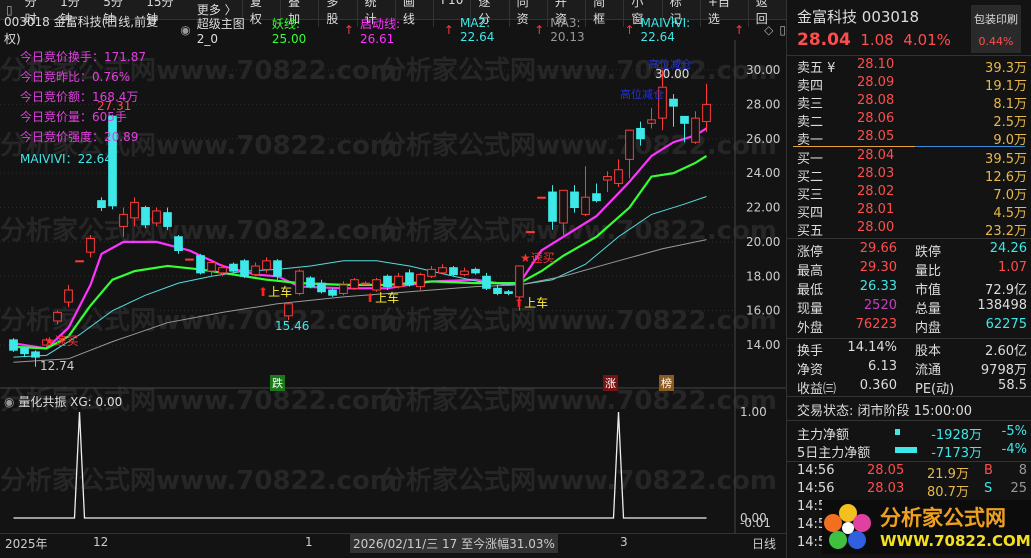  What do you see at coordinates (847, 526) in the screenshot?
I see `flower-logo-icon` at bounding box center [847, 526].